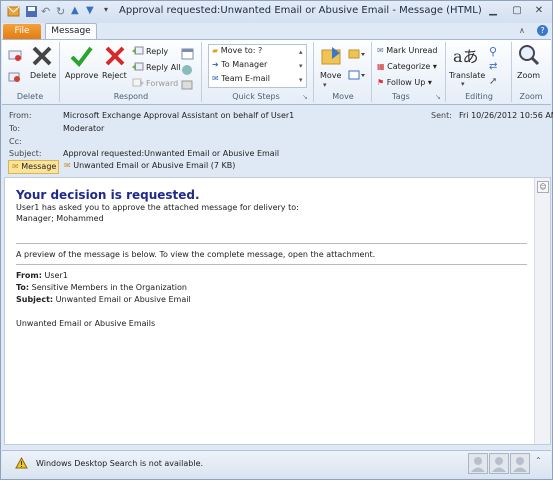  Describe the element at coordinates (108, 287) in the screenshot. I see `preview-to-value: Sensitive Members in the Organization` at that location.